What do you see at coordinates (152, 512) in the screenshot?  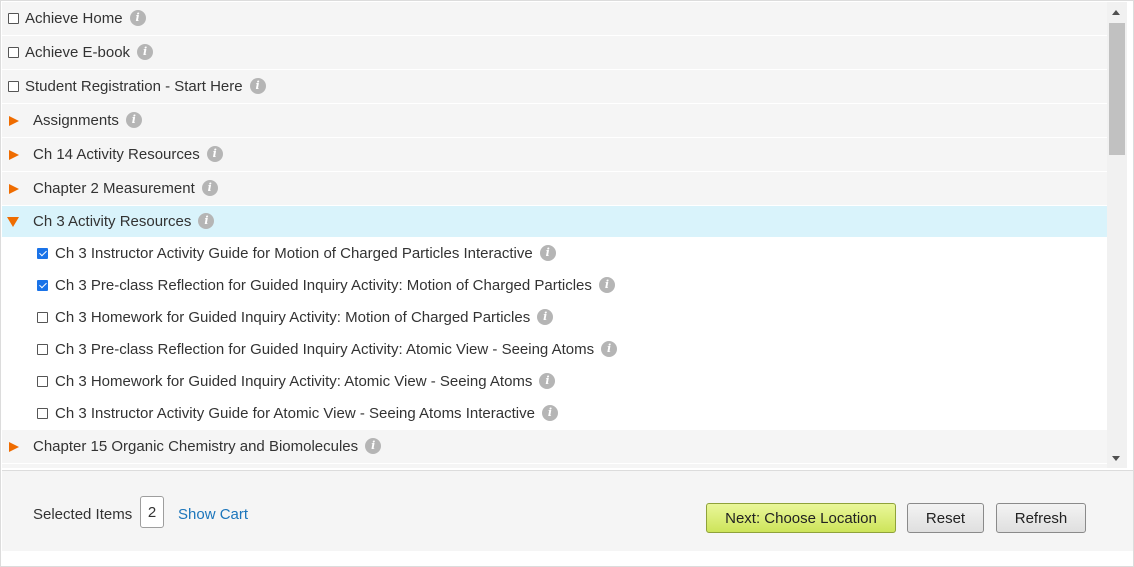 I see `selected-count-badge: 2` at bounding box center [152, 512].